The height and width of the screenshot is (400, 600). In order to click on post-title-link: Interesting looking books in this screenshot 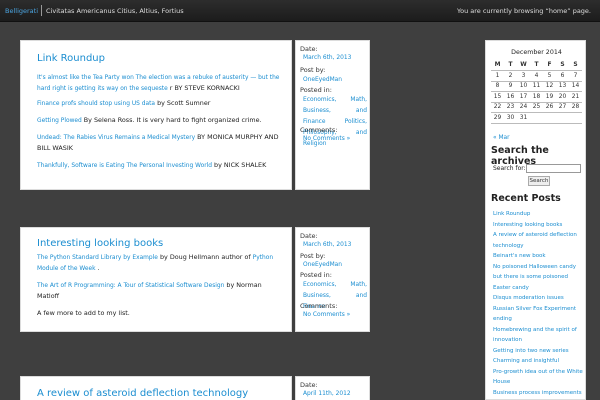, I will do `click(100, 243)`.